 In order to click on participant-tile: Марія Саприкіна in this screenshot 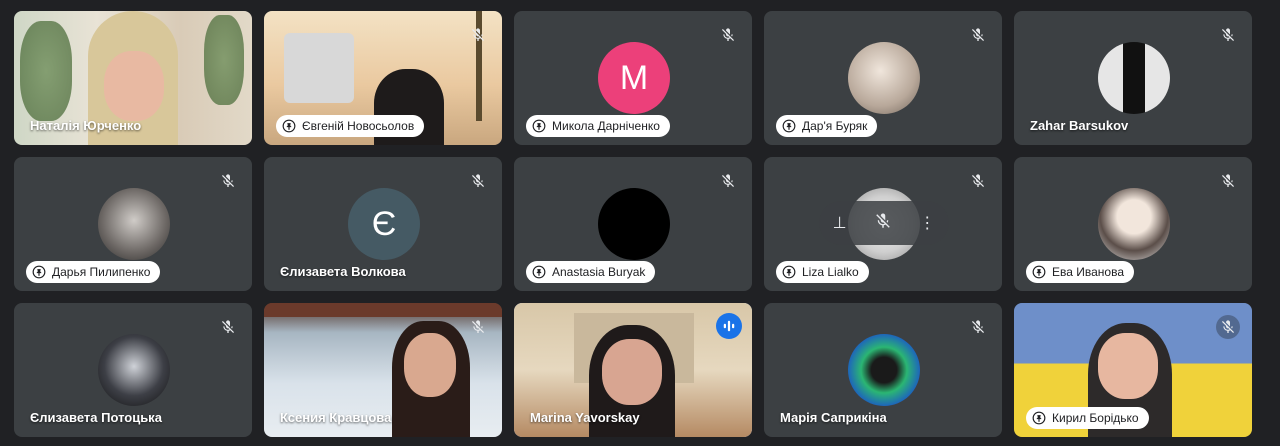, I will do `click(883, 370)`.